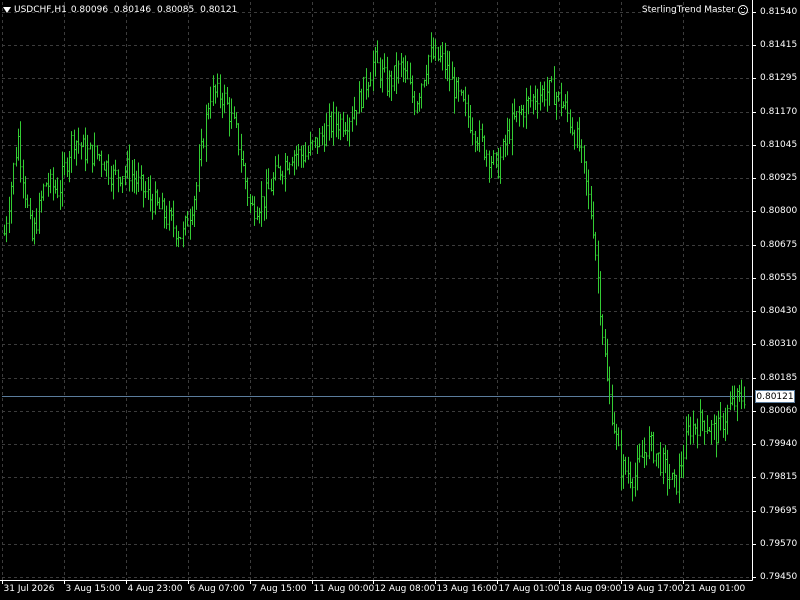  What do you see at coordinates (156, 10) in the screenshot?
I see `ohlc-readout: 0.80096 0.80146 0.80085 0.80121` at bounding box center [156, 10].